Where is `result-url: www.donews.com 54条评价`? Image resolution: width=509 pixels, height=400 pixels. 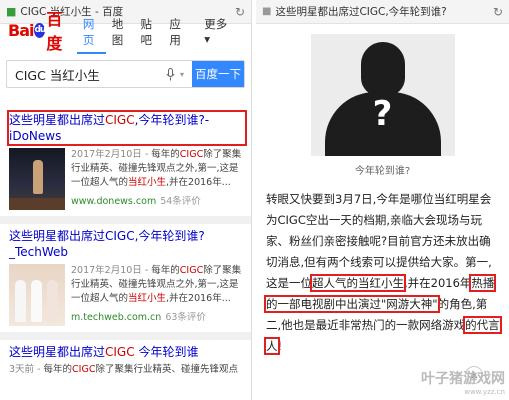
result-url: www.donews.com 54条评价 is located at coordinates (158, 200).